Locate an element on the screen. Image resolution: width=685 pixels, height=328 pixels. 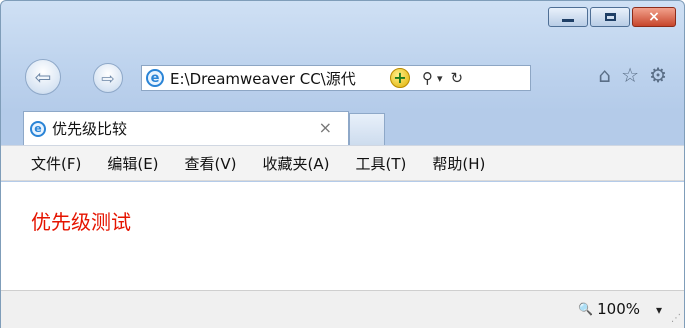
window-controls: × is located at coordinates (612, 17).